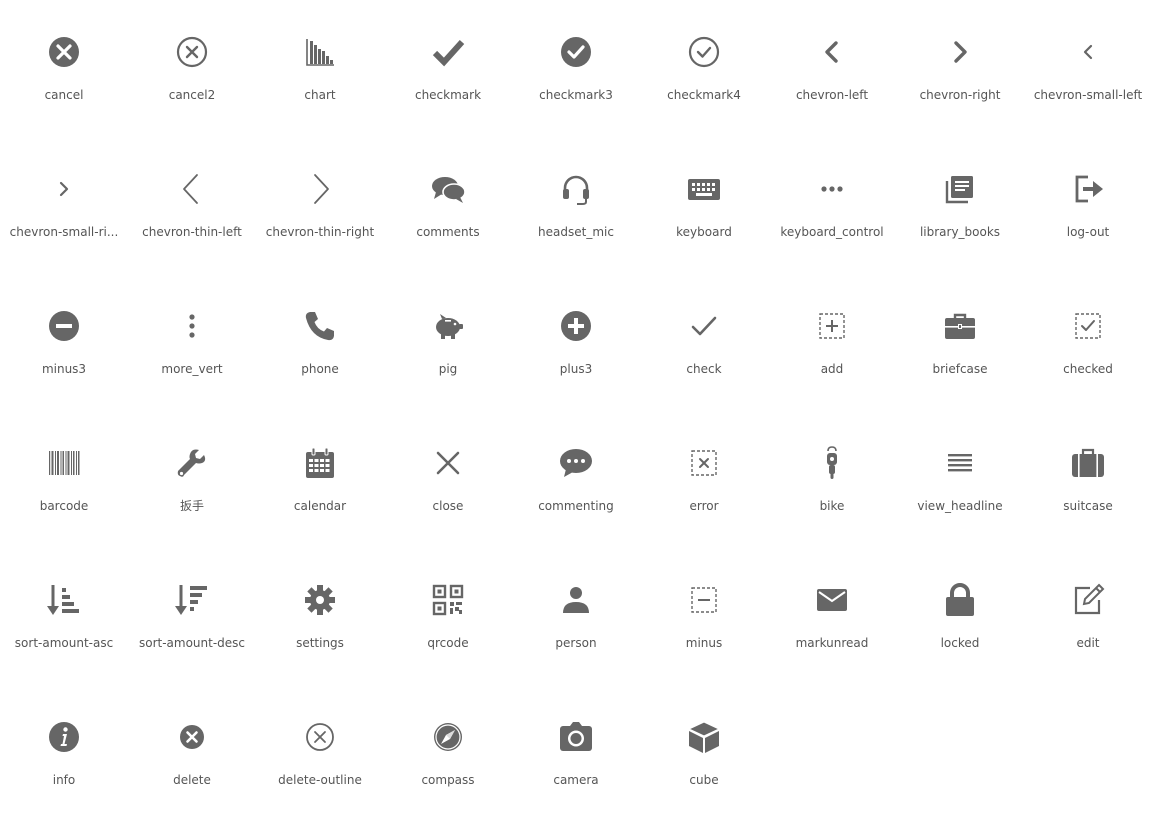 Image resolution: width=1152 pixels, height=822 pixels. What do you see at coordinates (64, 753) in the screenshot?
I see `icon-tile-info: info` at bounding box center [64, 753].